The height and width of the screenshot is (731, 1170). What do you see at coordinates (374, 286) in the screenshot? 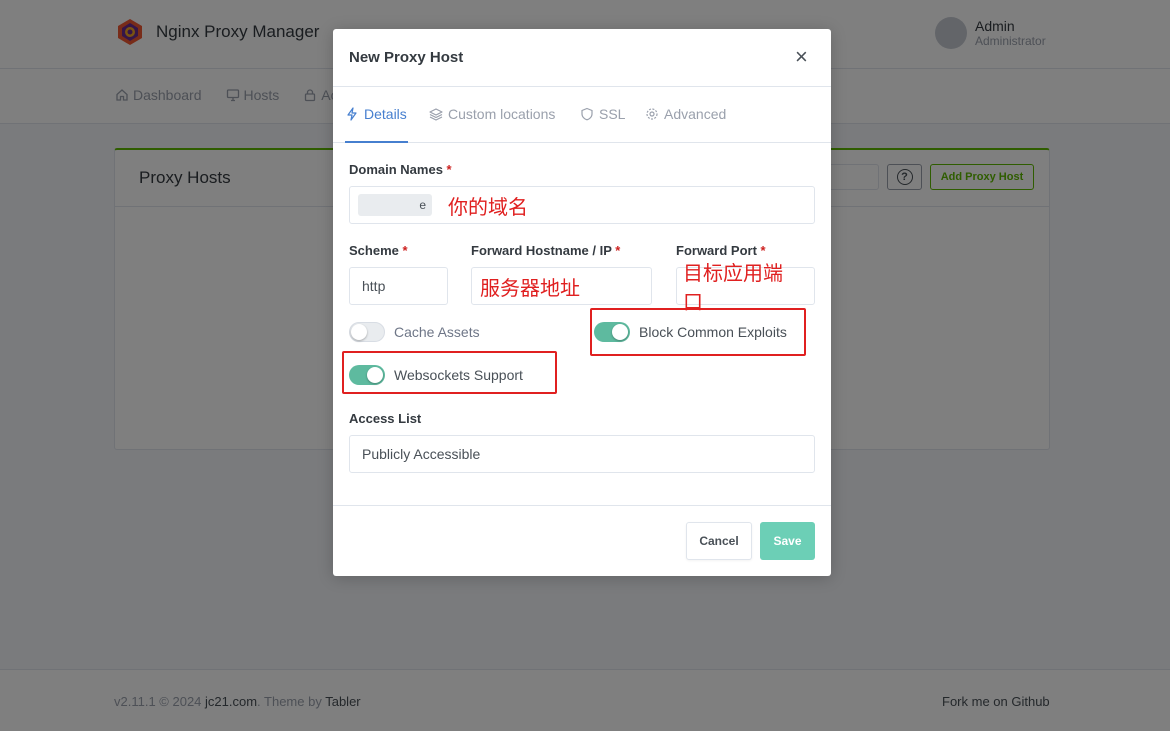
I see `scheme-value: http` at bounding box center [374, 286].